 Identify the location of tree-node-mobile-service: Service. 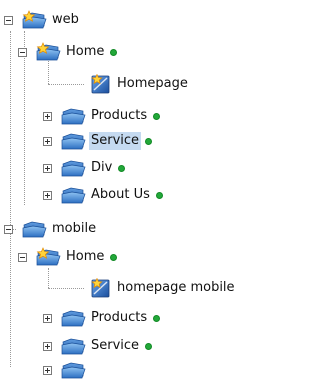
(98, 346).